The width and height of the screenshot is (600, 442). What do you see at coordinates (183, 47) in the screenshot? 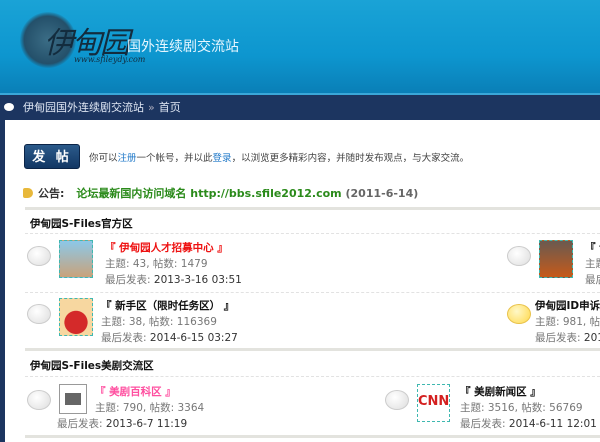
I see `site-slogan: 国外连续剧交流站` at bounding box center [183, 47].